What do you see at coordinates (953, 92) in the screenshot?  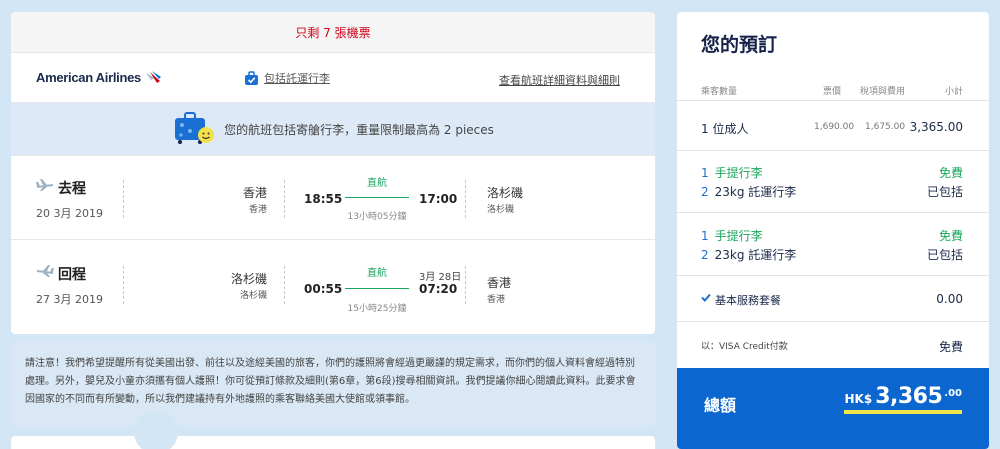 I see `header-subtotal: 小計` at bounding box center [953, 92].